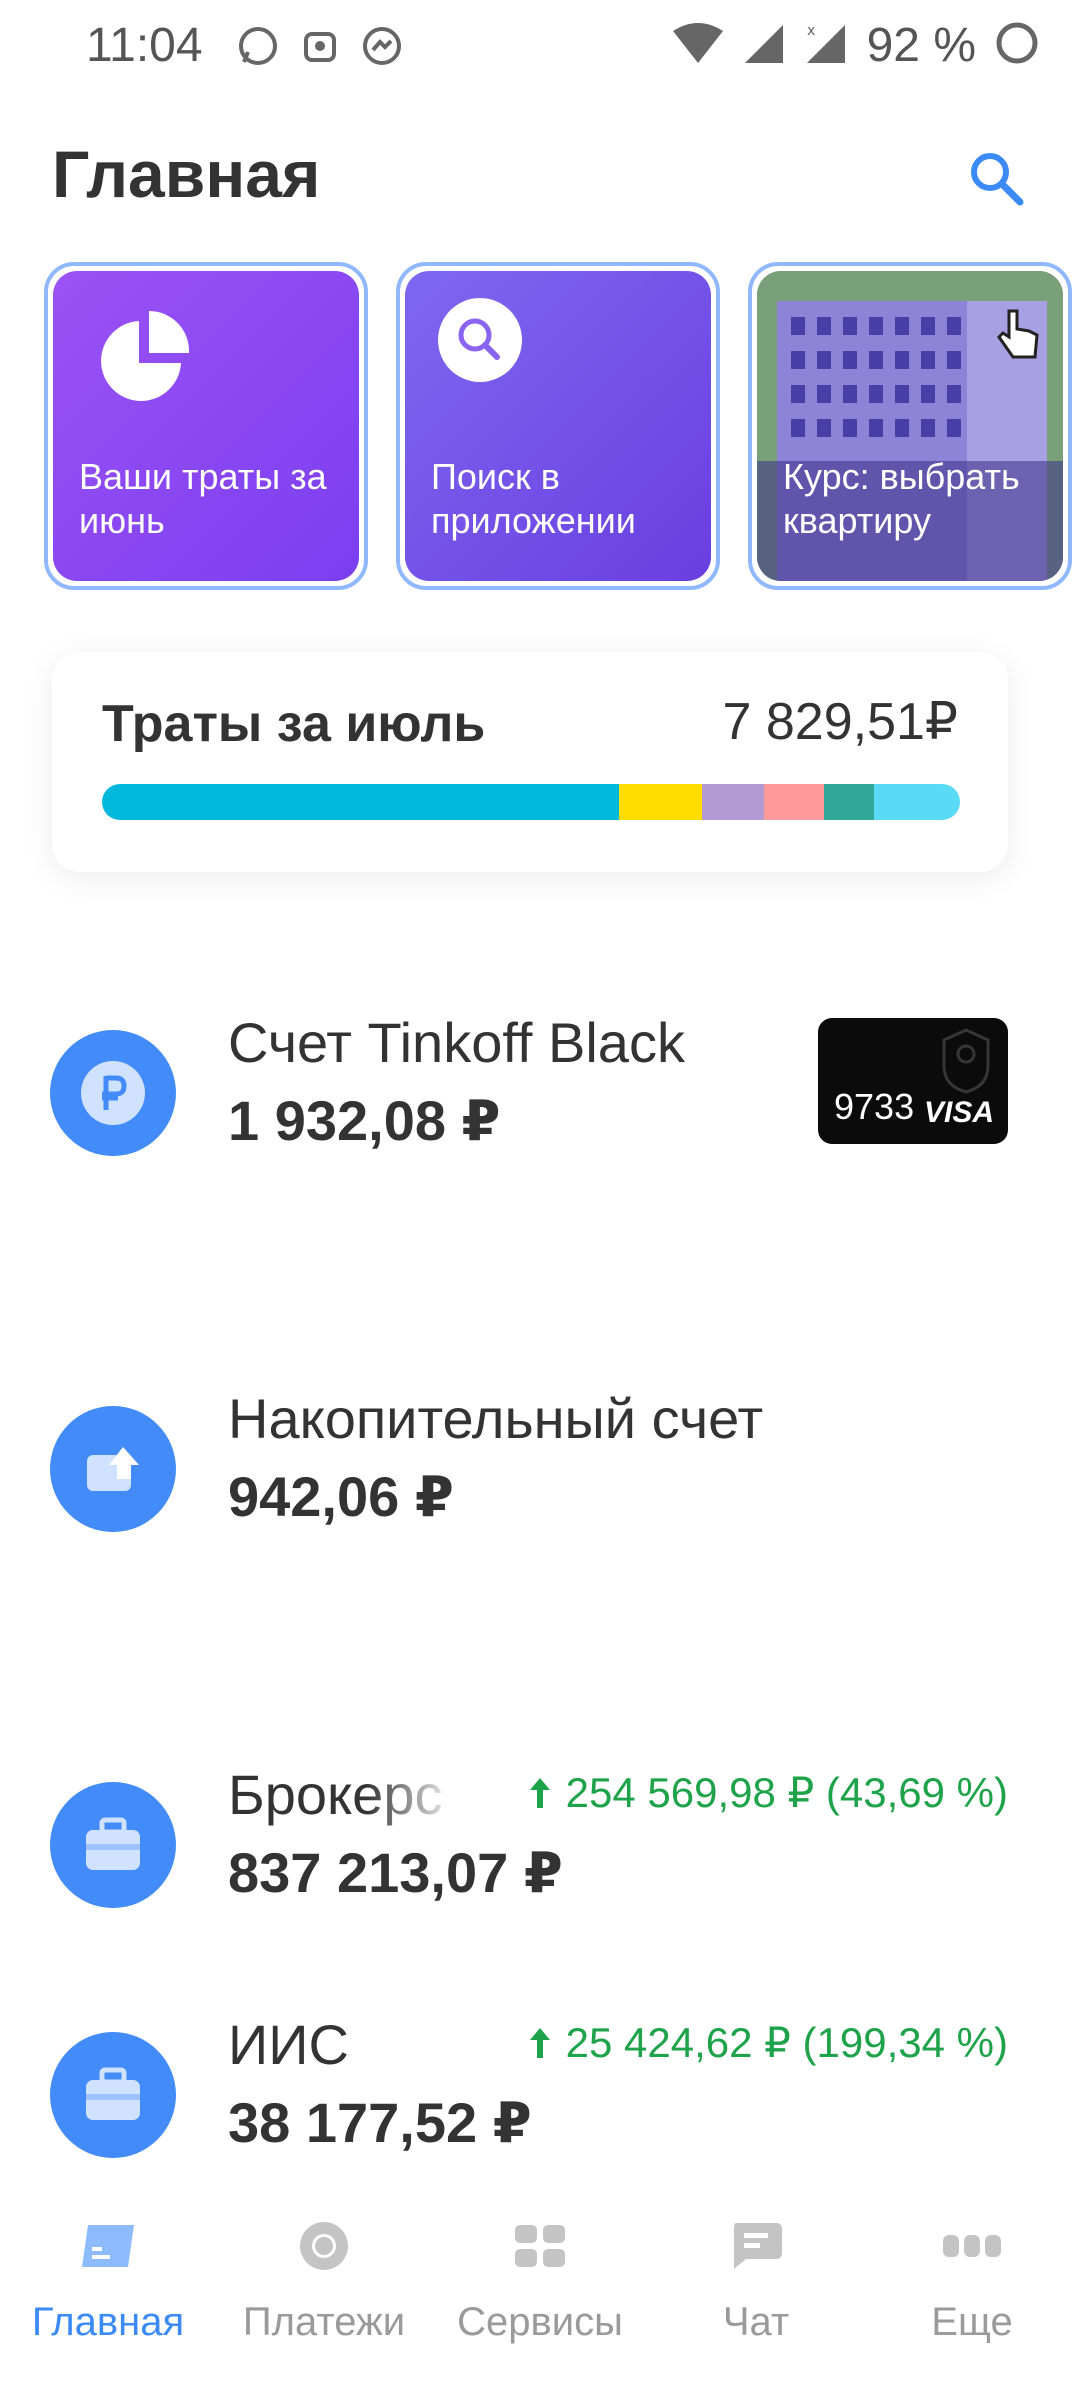  Describe the element at coordinates (756, 2246) in the screenshot. I see `chat-icon` at that location.